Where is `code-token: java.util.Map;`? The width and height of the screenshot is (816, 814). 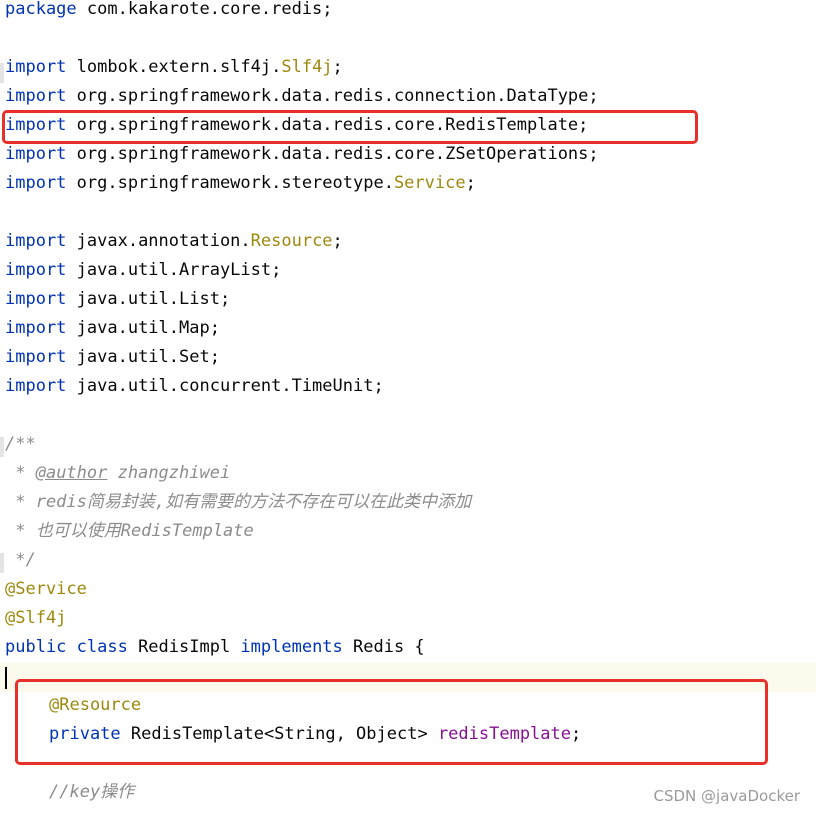
code-token: java.util.Map; is located at coordinates (143, 328).